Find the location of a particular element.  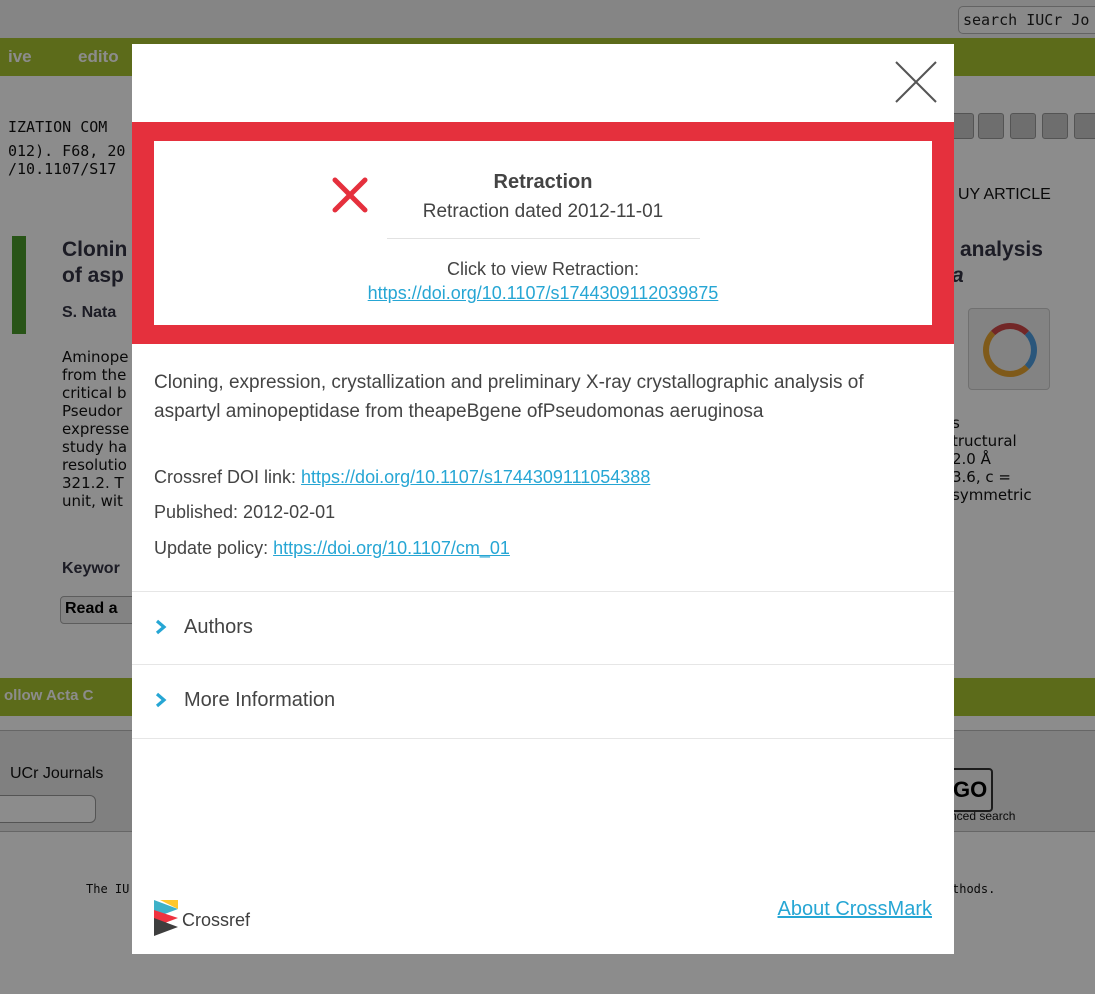

retraction-date: Retraction dated 2012-11-01 is located at coordinates (543, 211).